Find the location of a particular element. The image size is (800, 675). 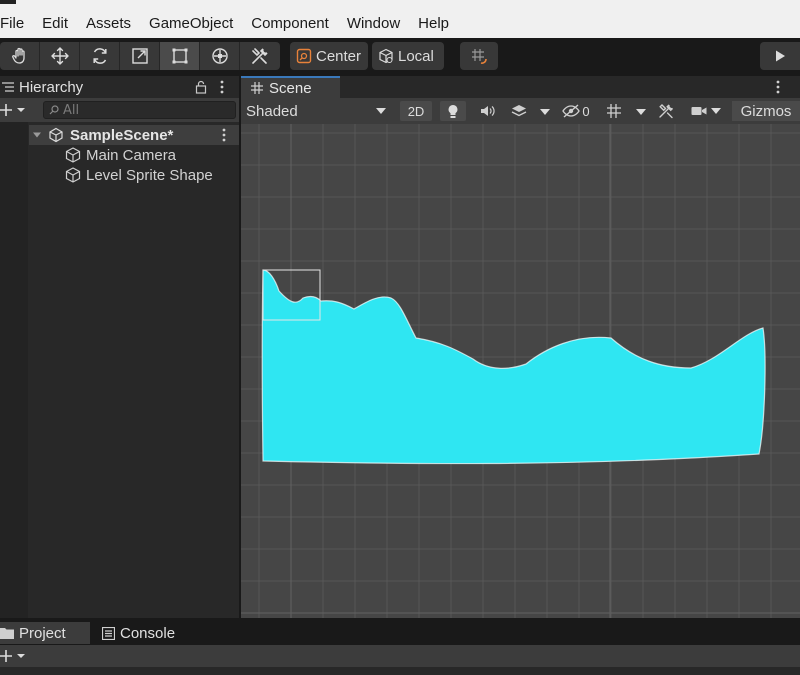

play-icon is located at coordinates (780, 56).